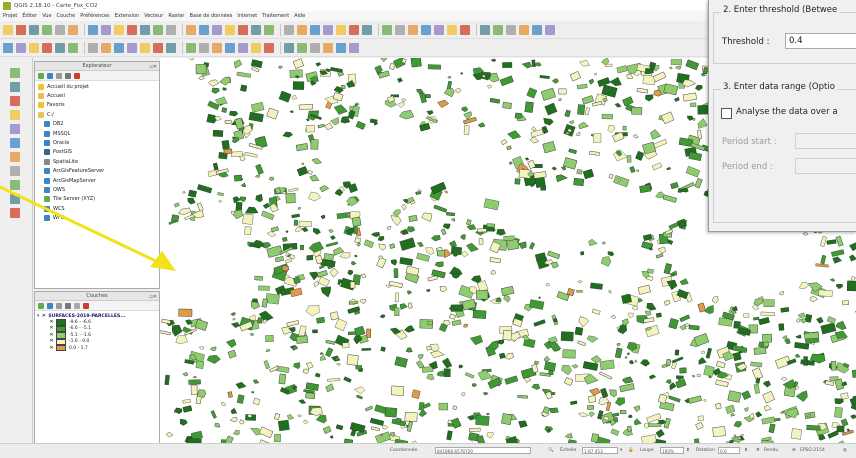 This screenshot has width=856, height=458. I want to click on rotation-field: 0,0, so click(729, 450).